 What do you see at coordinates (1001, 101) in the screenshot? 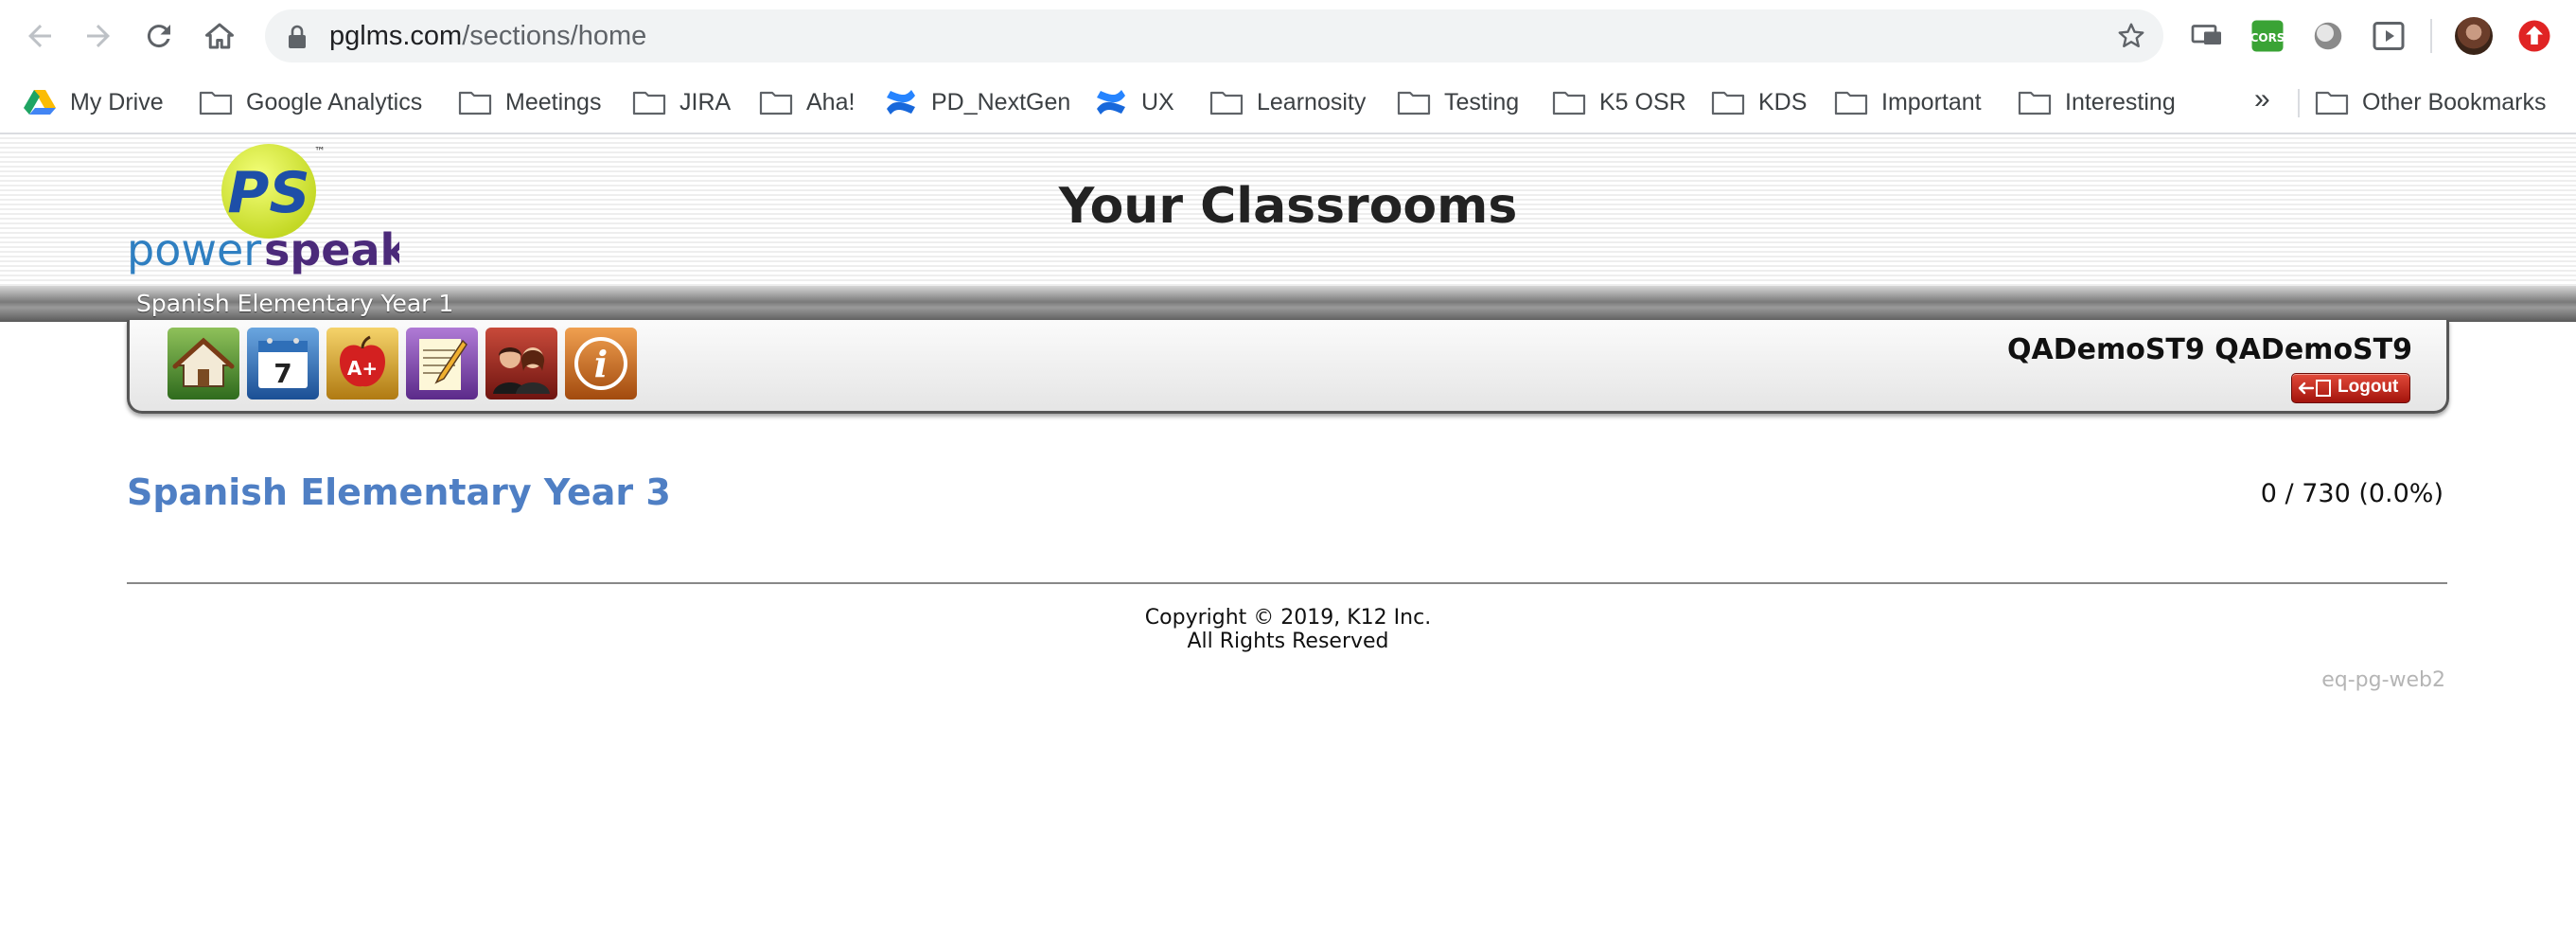
I see `bookmark-label: PD_NextGen` at bounding box center [1001, 101].